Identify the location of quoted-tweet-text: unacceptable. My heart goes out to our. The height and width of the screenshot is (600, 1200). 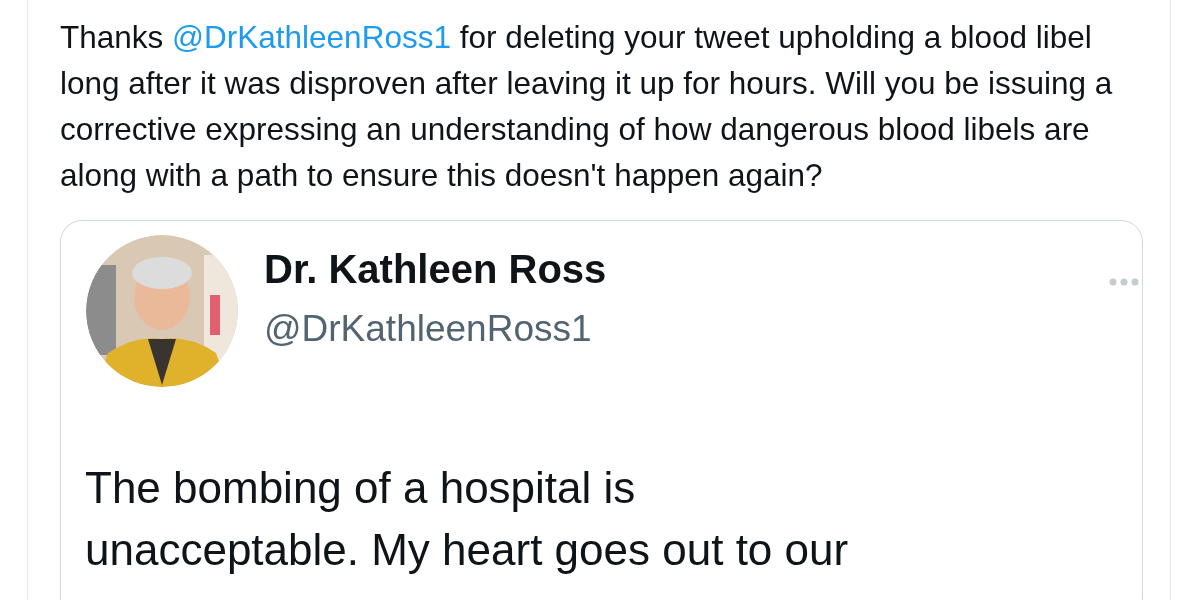
(467, 550).